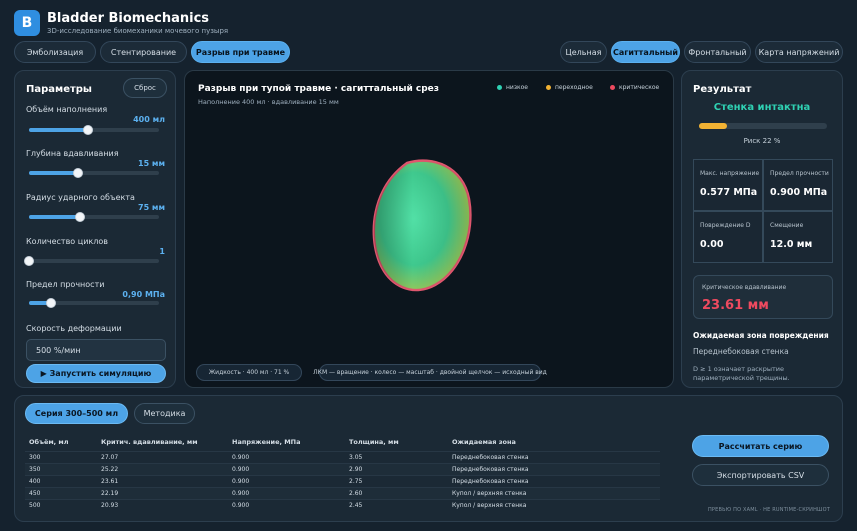  What do you see at coordinates (110, 469) in the screenshot?
I see `table-cell: 25.22` at bounding box center [110, 469].